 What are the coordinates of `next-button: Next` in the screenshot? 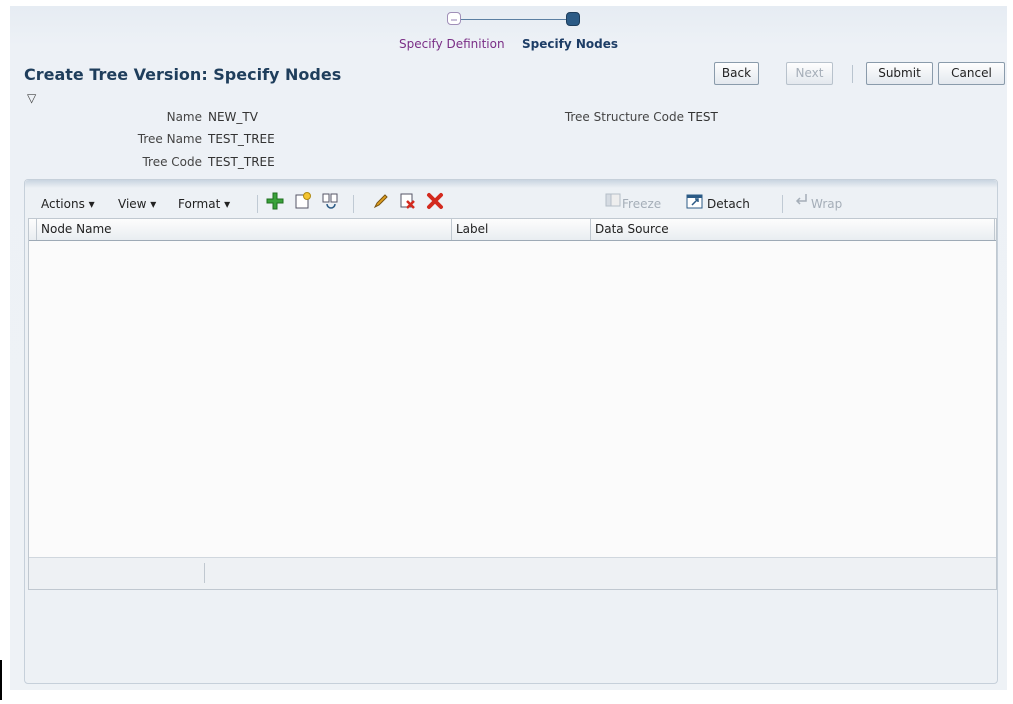 It's located at (809, 73).